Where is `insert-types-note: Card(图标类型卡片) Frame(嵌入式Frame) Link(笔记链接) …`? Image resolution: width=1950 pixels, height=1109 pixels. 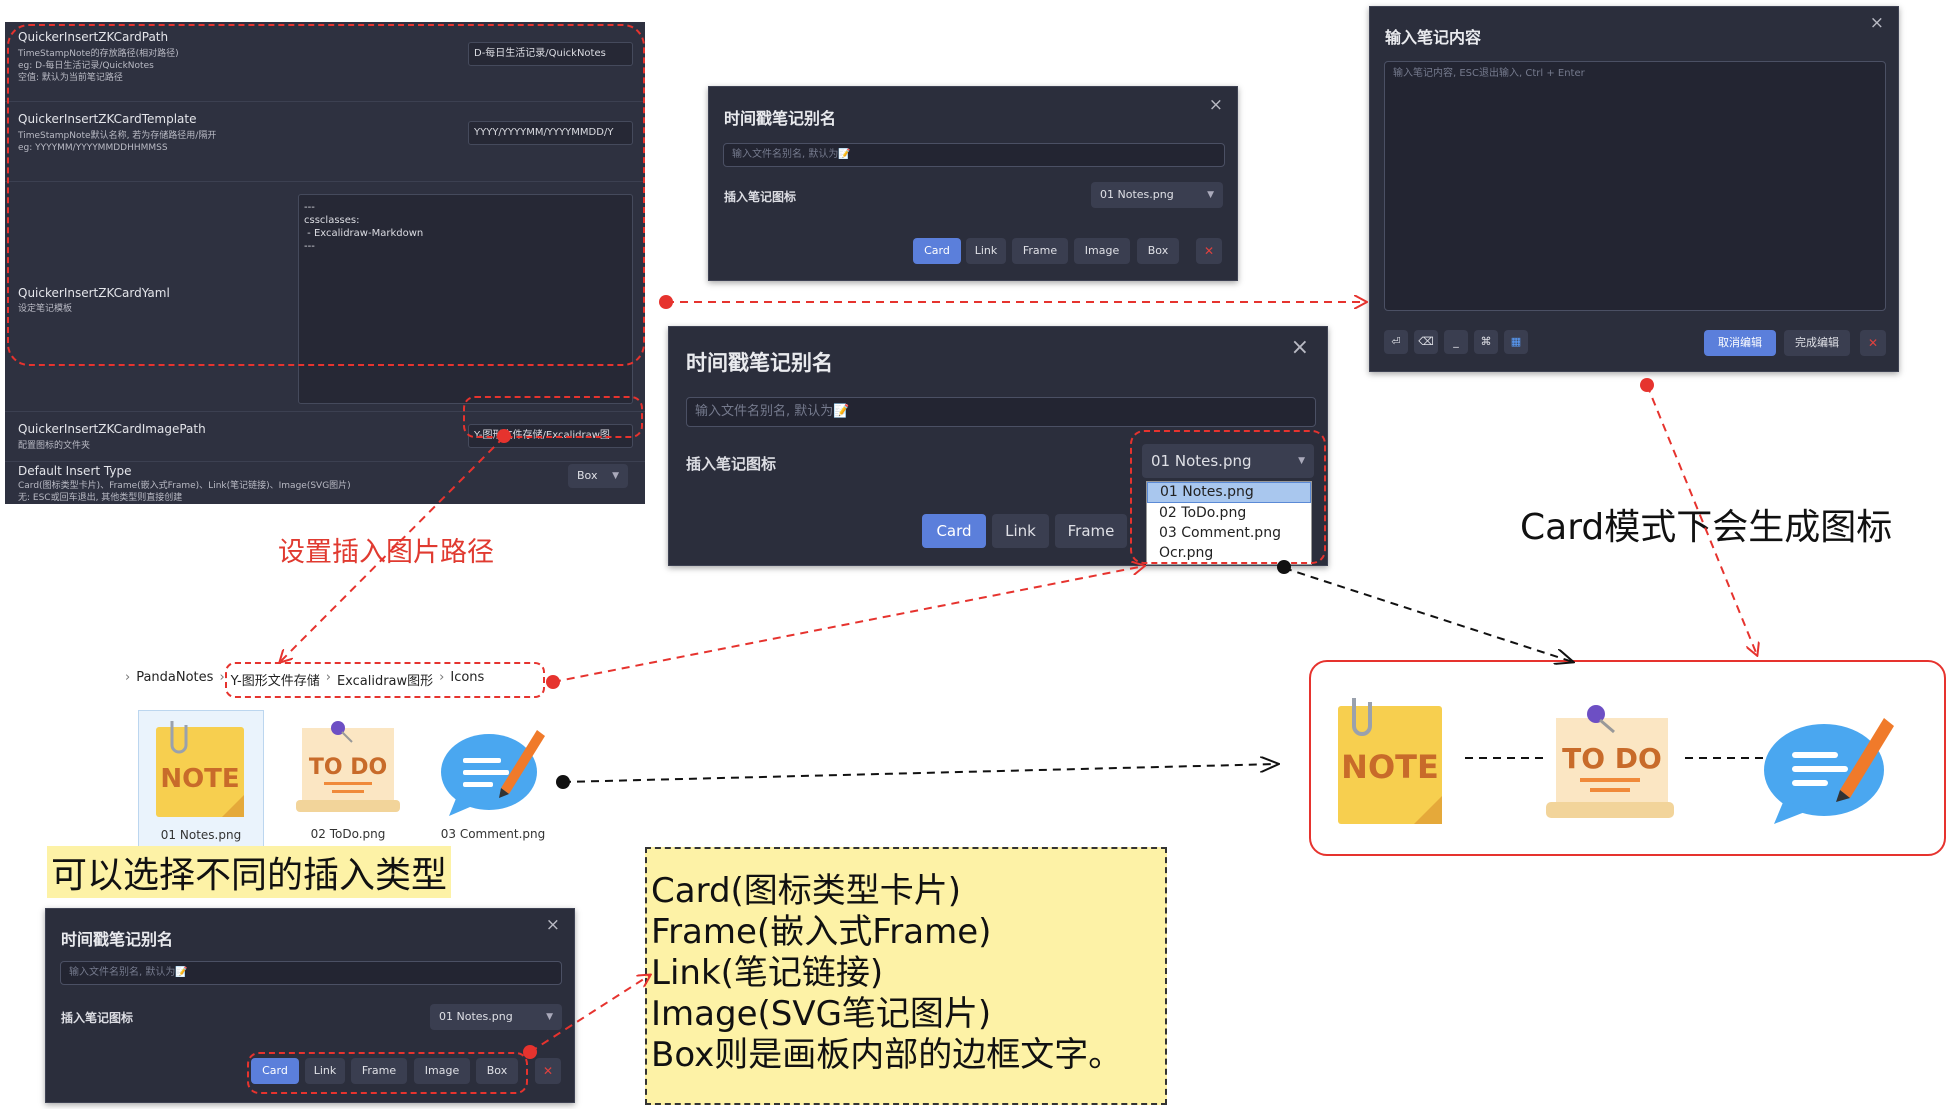
insert-types-note: Card(图标类型卡片) Frame(嵌入式Frame) Link(笔记链接) … is located at coordinates (906, 976).